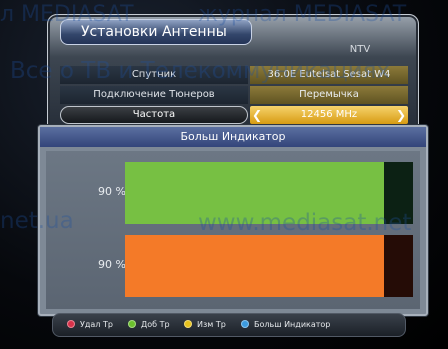 Image resolution: width=448 pixels, height=349 pixels. Describe the element at coordinates (90, 325) in the screenshot. I see `hint-delete-tp: Удал Тр` at that location.